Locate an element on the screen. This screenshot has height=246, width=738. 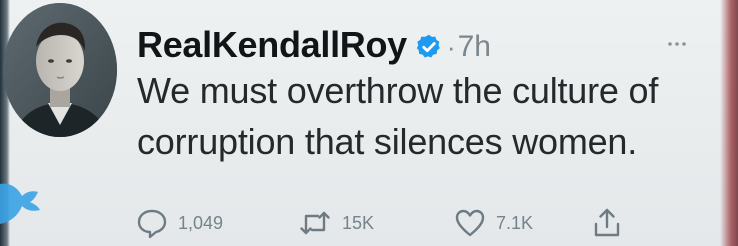
username: RealKendallRoy is located at coordinates (272, 45).